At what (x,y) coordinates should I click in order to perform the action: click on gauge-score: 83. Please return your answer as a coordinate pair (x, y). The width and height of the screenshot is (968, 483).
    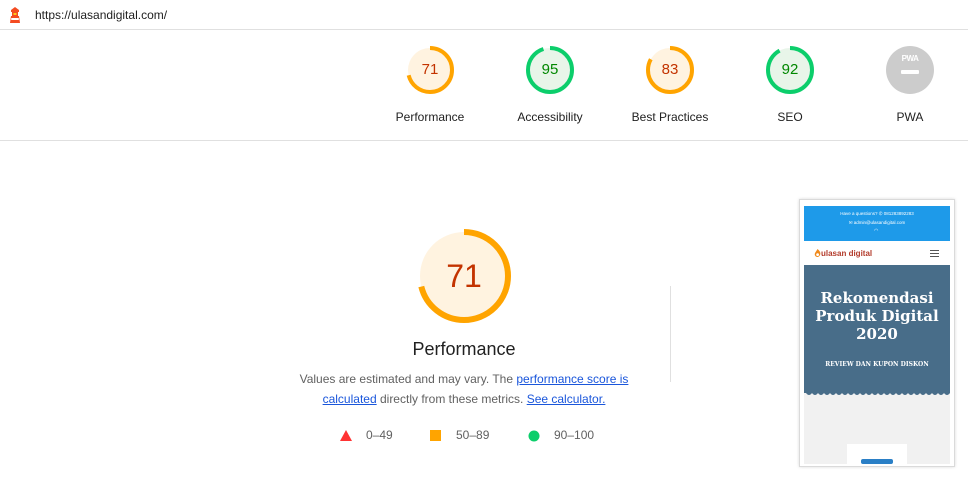
    Looking at the image, I should click on (670, 69).